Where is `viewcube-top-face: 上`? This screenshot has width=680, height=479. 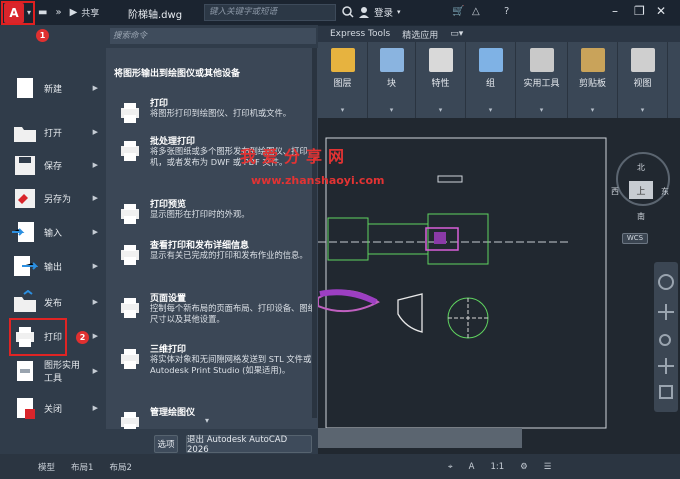
viewcube-top-face: 上 is located at coordinates (641, 190).